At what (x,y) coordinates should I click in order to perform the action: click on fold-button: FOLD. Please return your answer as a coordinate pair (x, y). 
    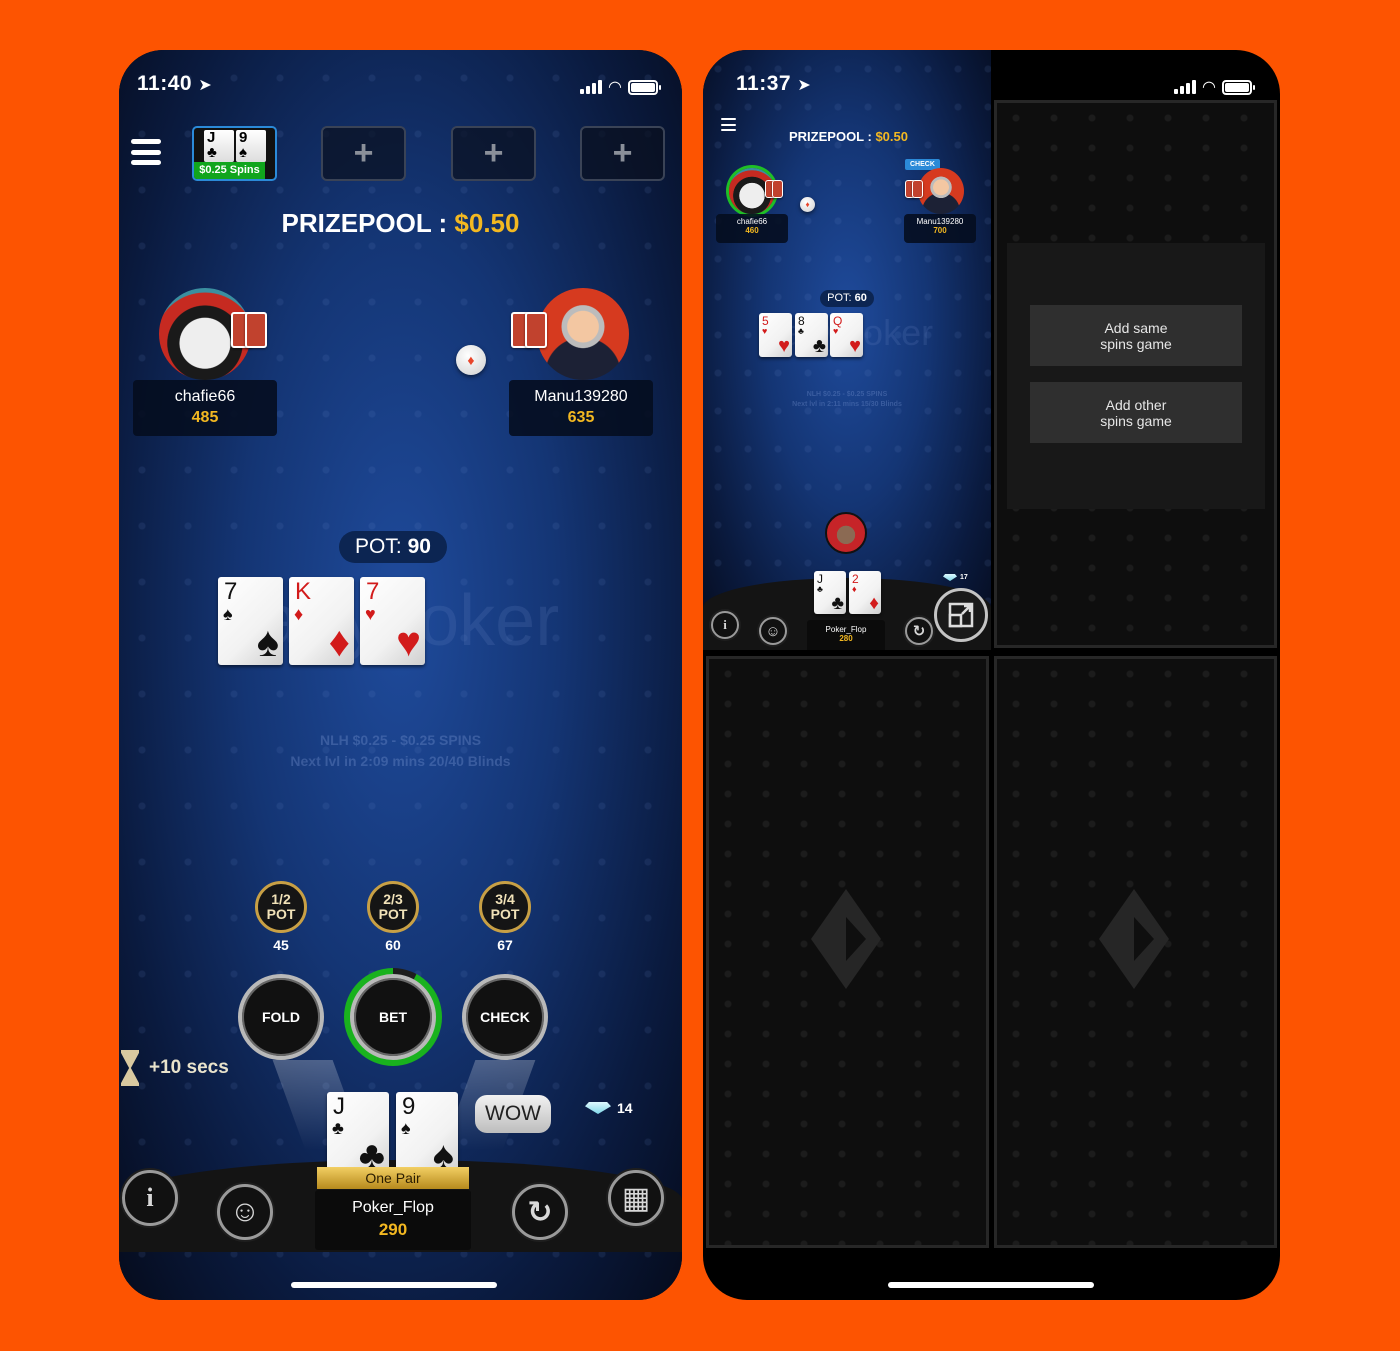
    Looking at the image, I should click on (281, 1017).